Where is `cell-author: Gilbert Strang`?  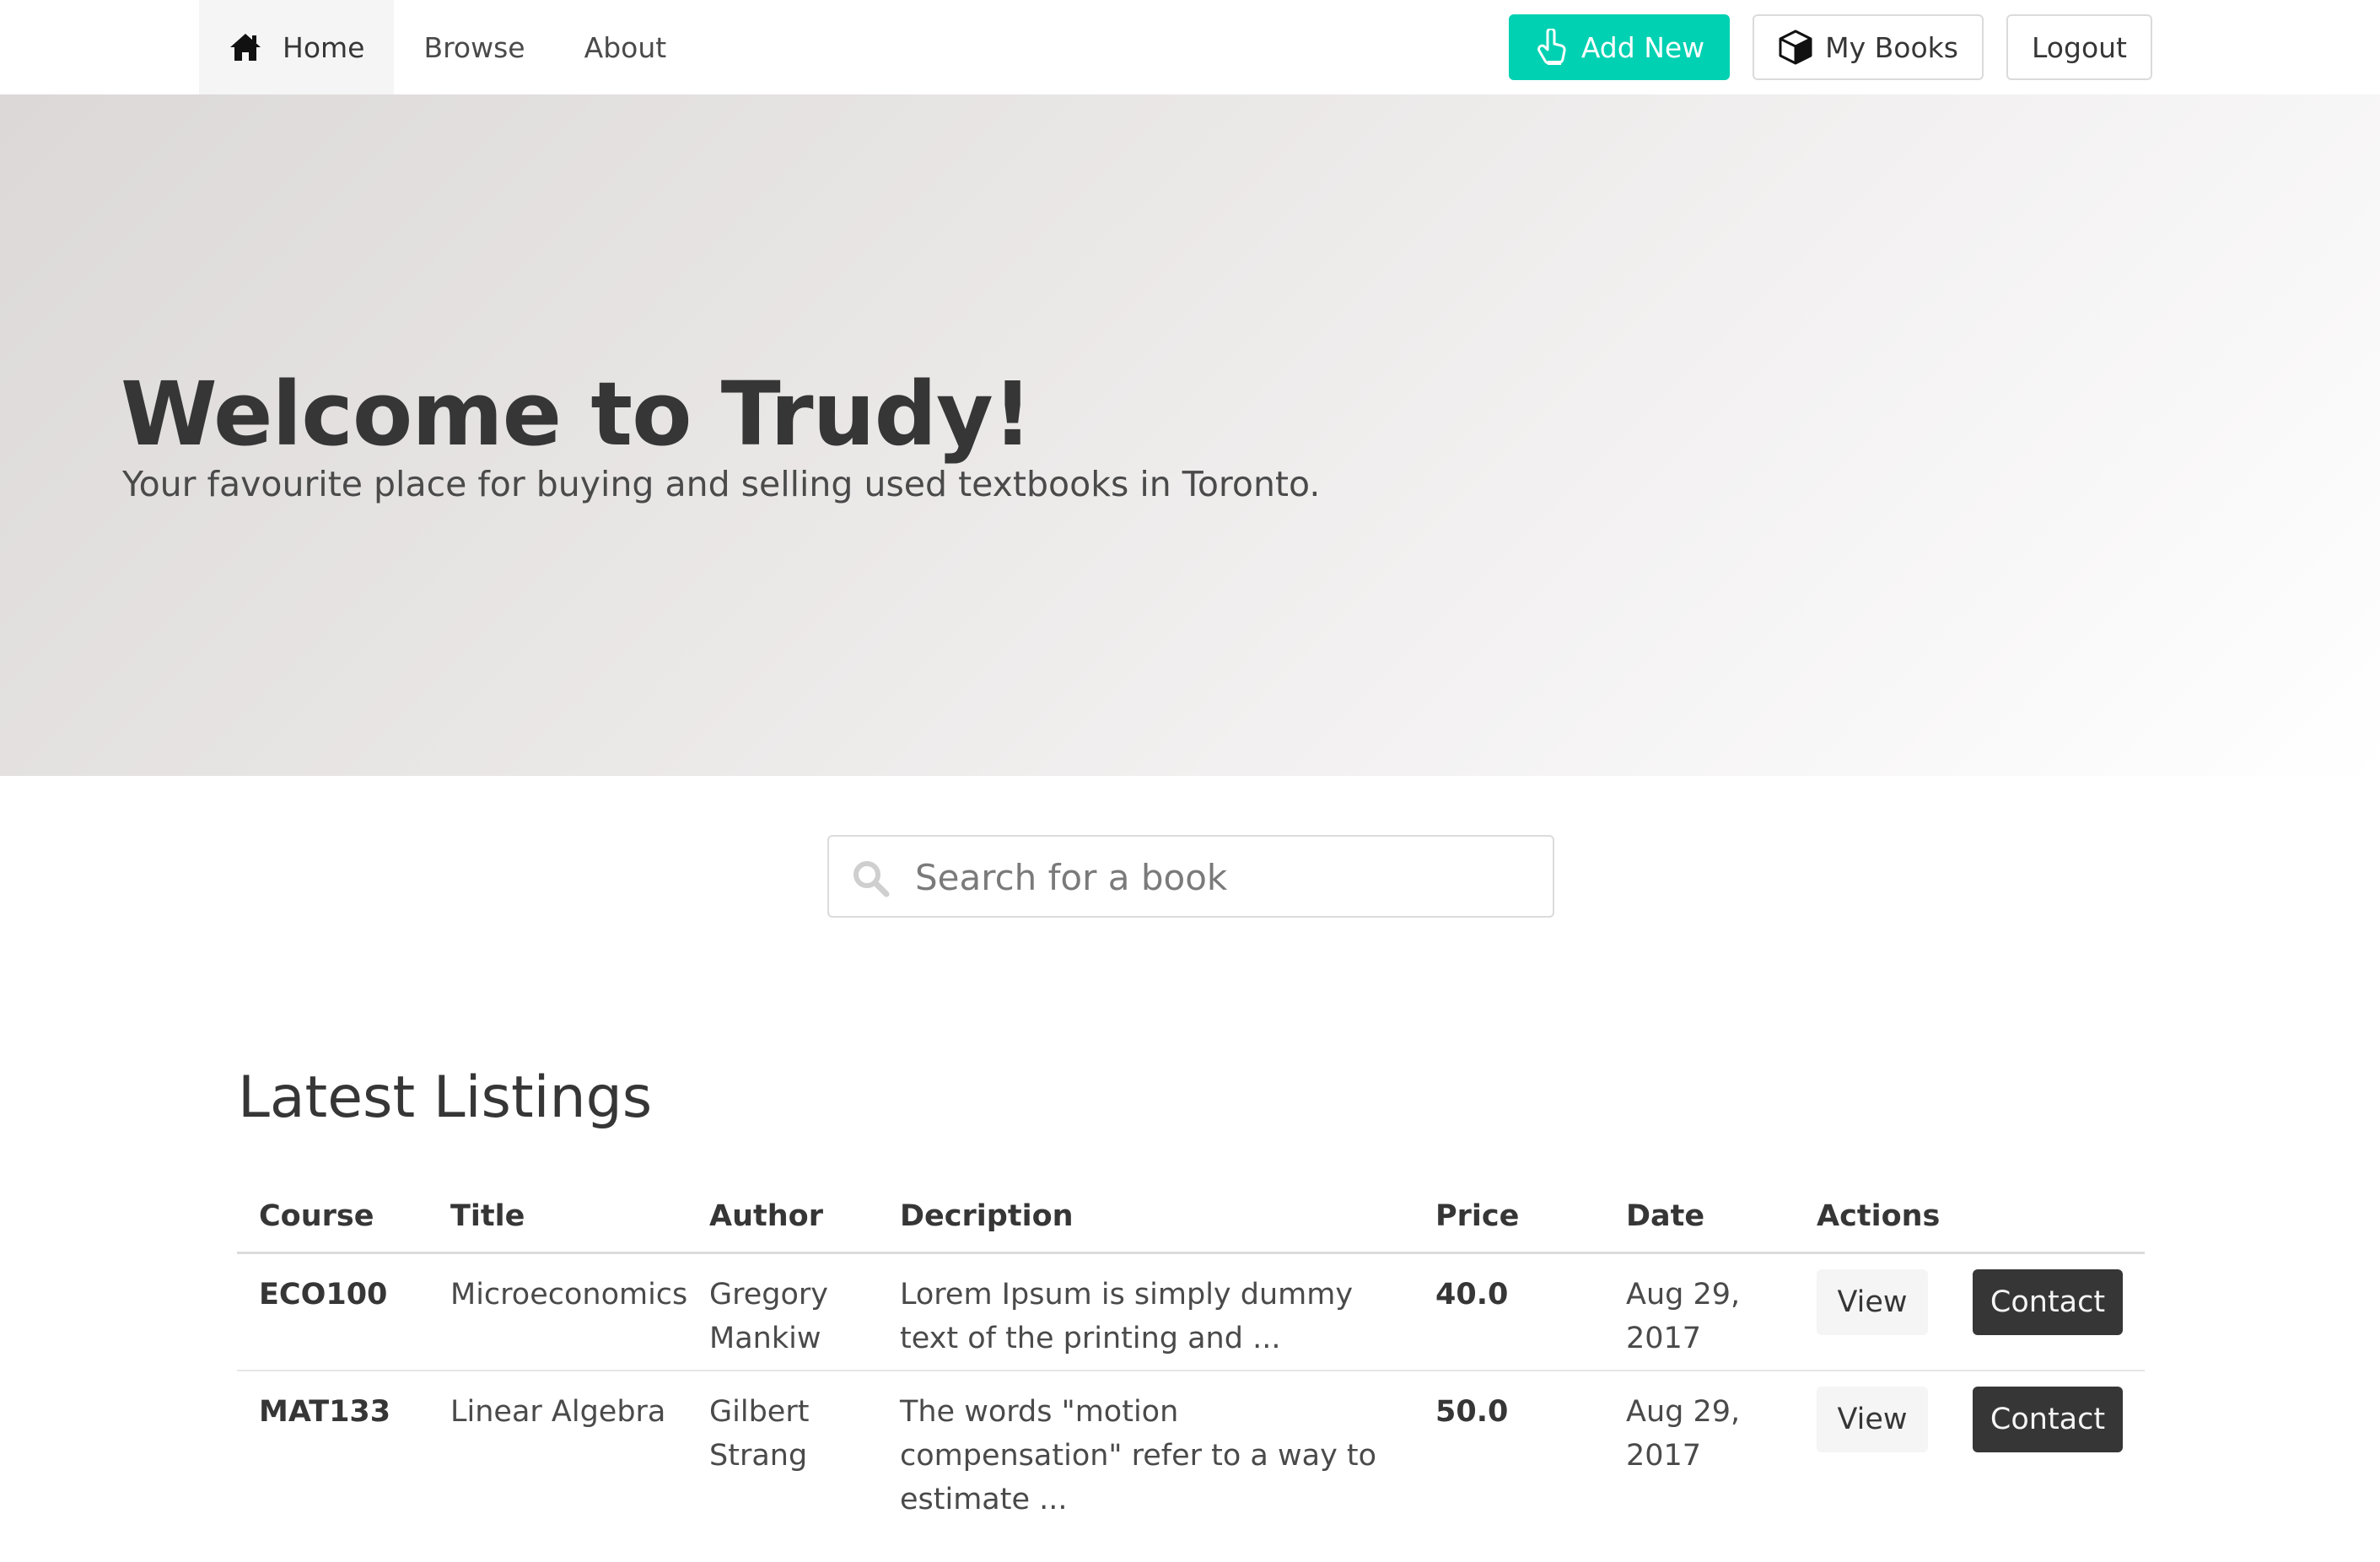 cell-author: Gilbert Strang is located at coordinates (759, 1434).